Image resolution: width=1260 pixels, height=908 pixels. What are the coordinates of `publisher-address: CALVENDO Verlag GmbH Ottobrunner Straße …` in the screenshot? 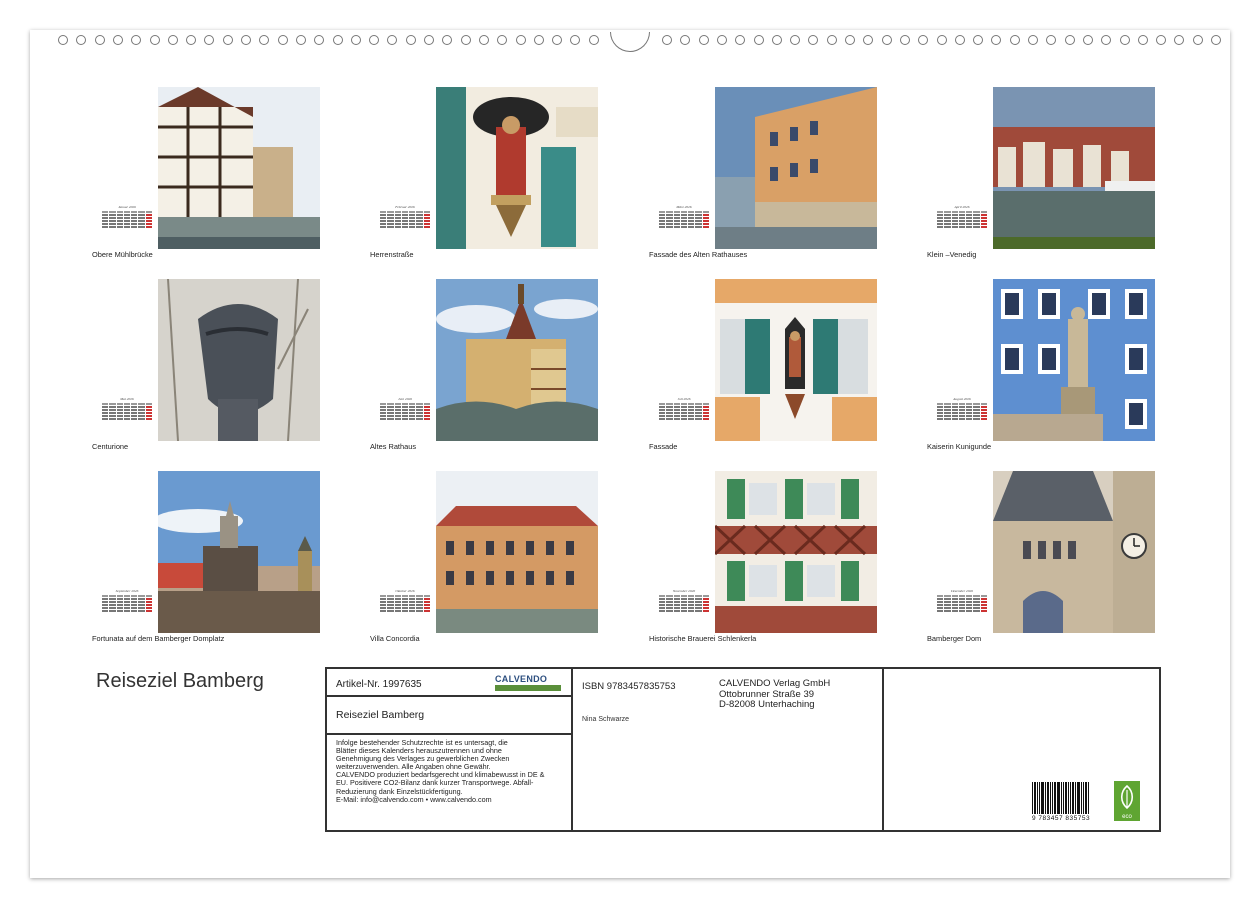 It's located at (774, 694).